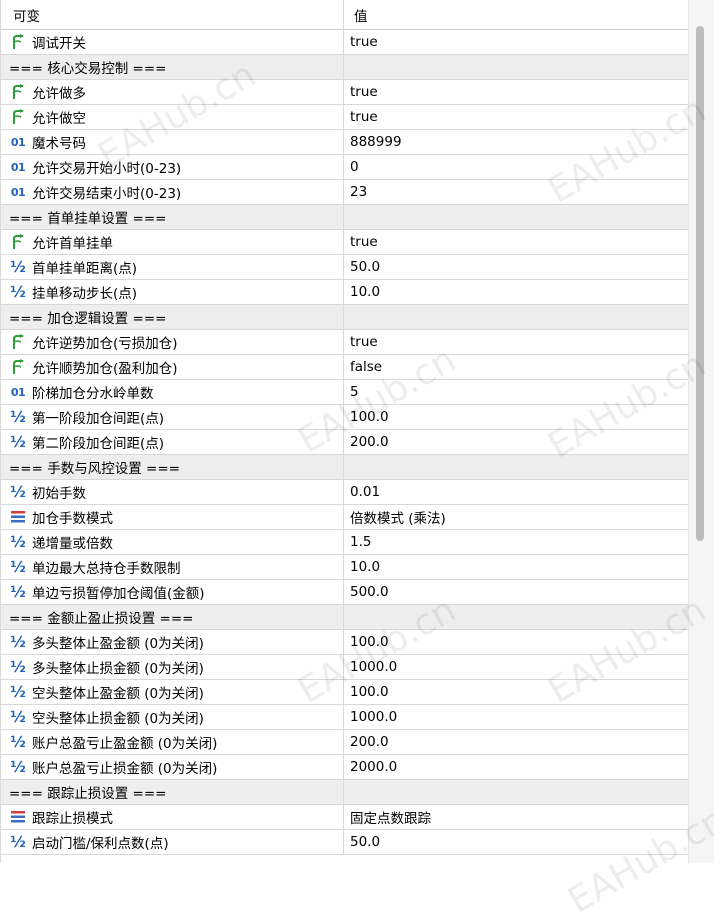 This screenshot has height=922, width=714. I want to click on param-row: ½ 第一阶段加仓间距(点) 100.0, so click(345, 417).